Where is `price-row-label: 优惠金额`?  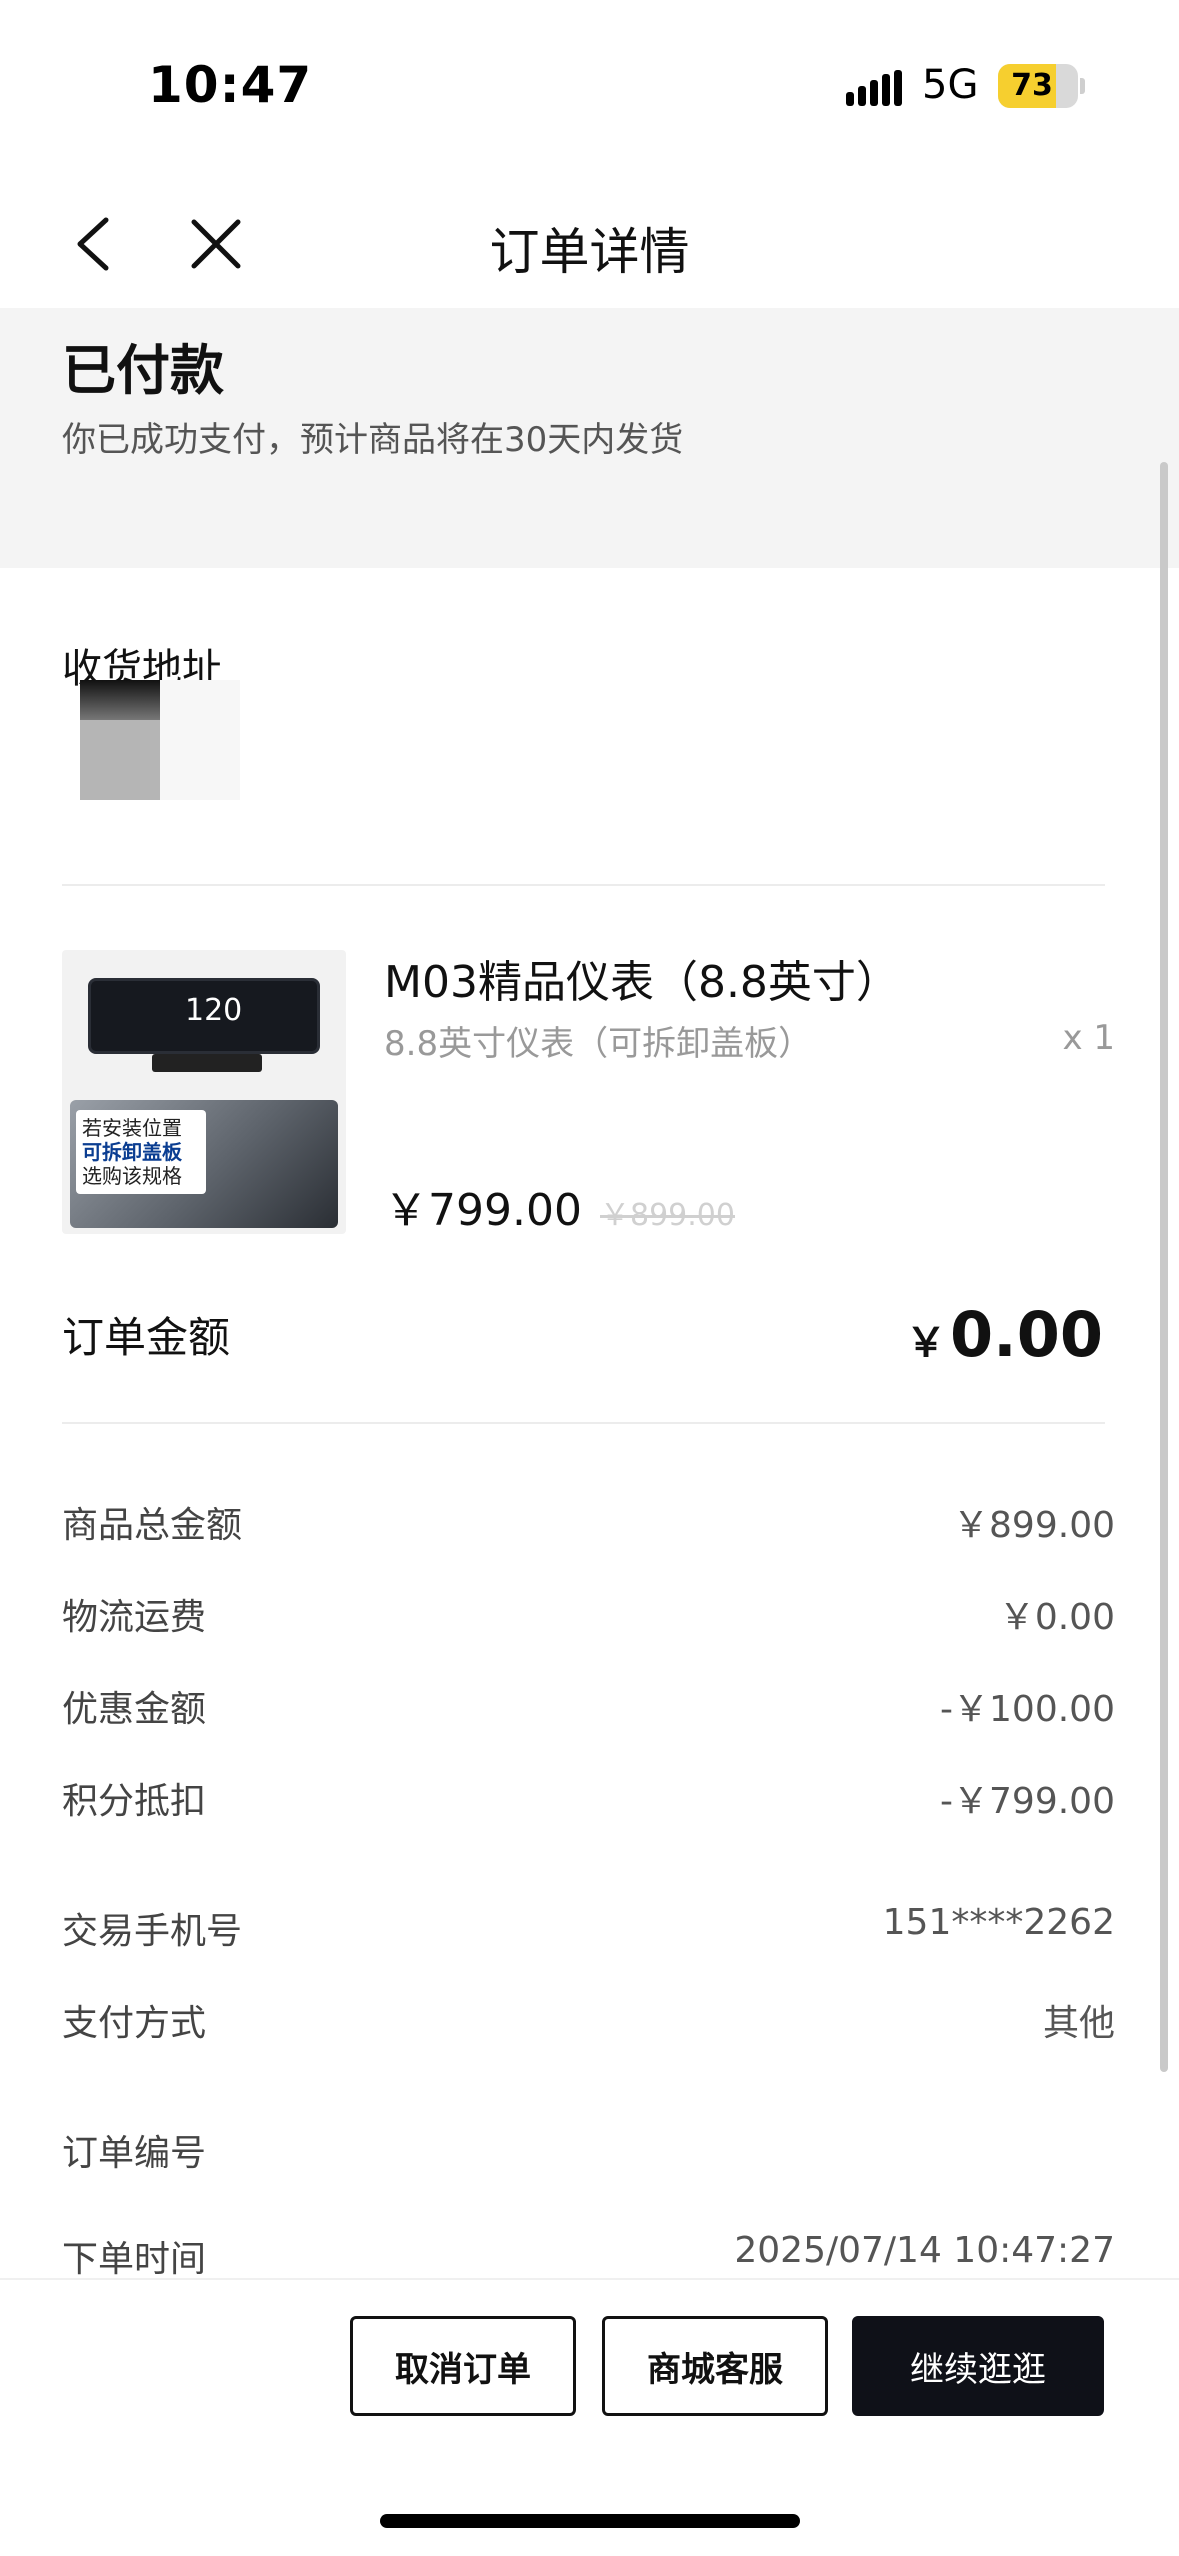
price-row-label: 优惠金额 is located at coordinates (134, 1709).